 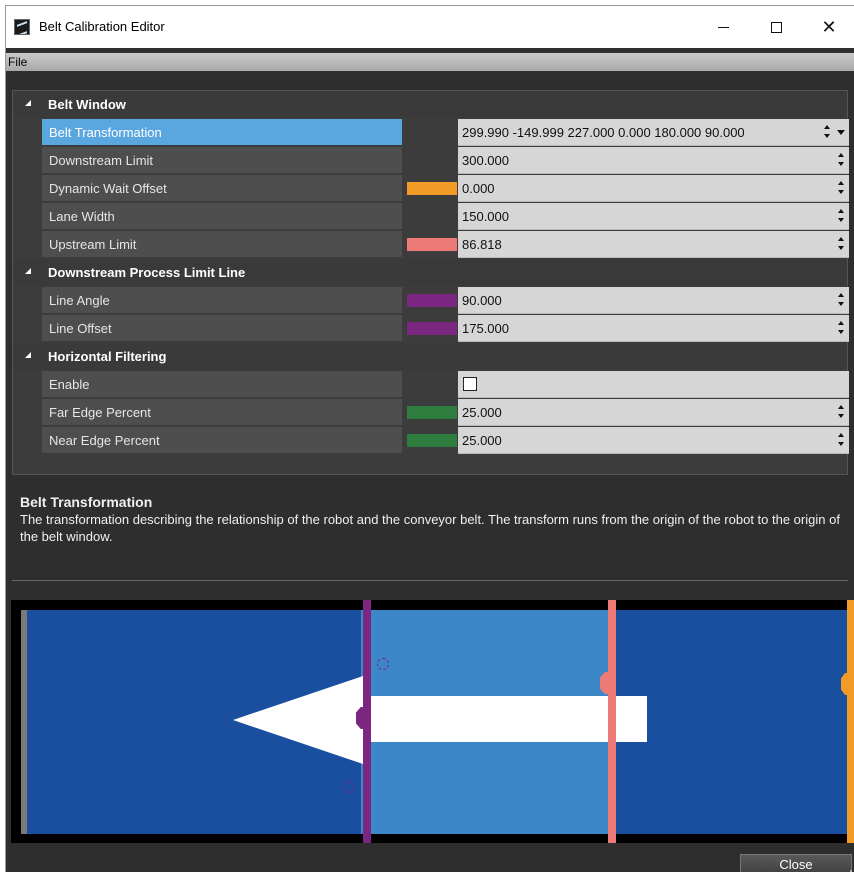 What do you see at coordinates (478, 188) in the screenshot?
I see `property-value: 0.000` at bounding box center [478, 188].